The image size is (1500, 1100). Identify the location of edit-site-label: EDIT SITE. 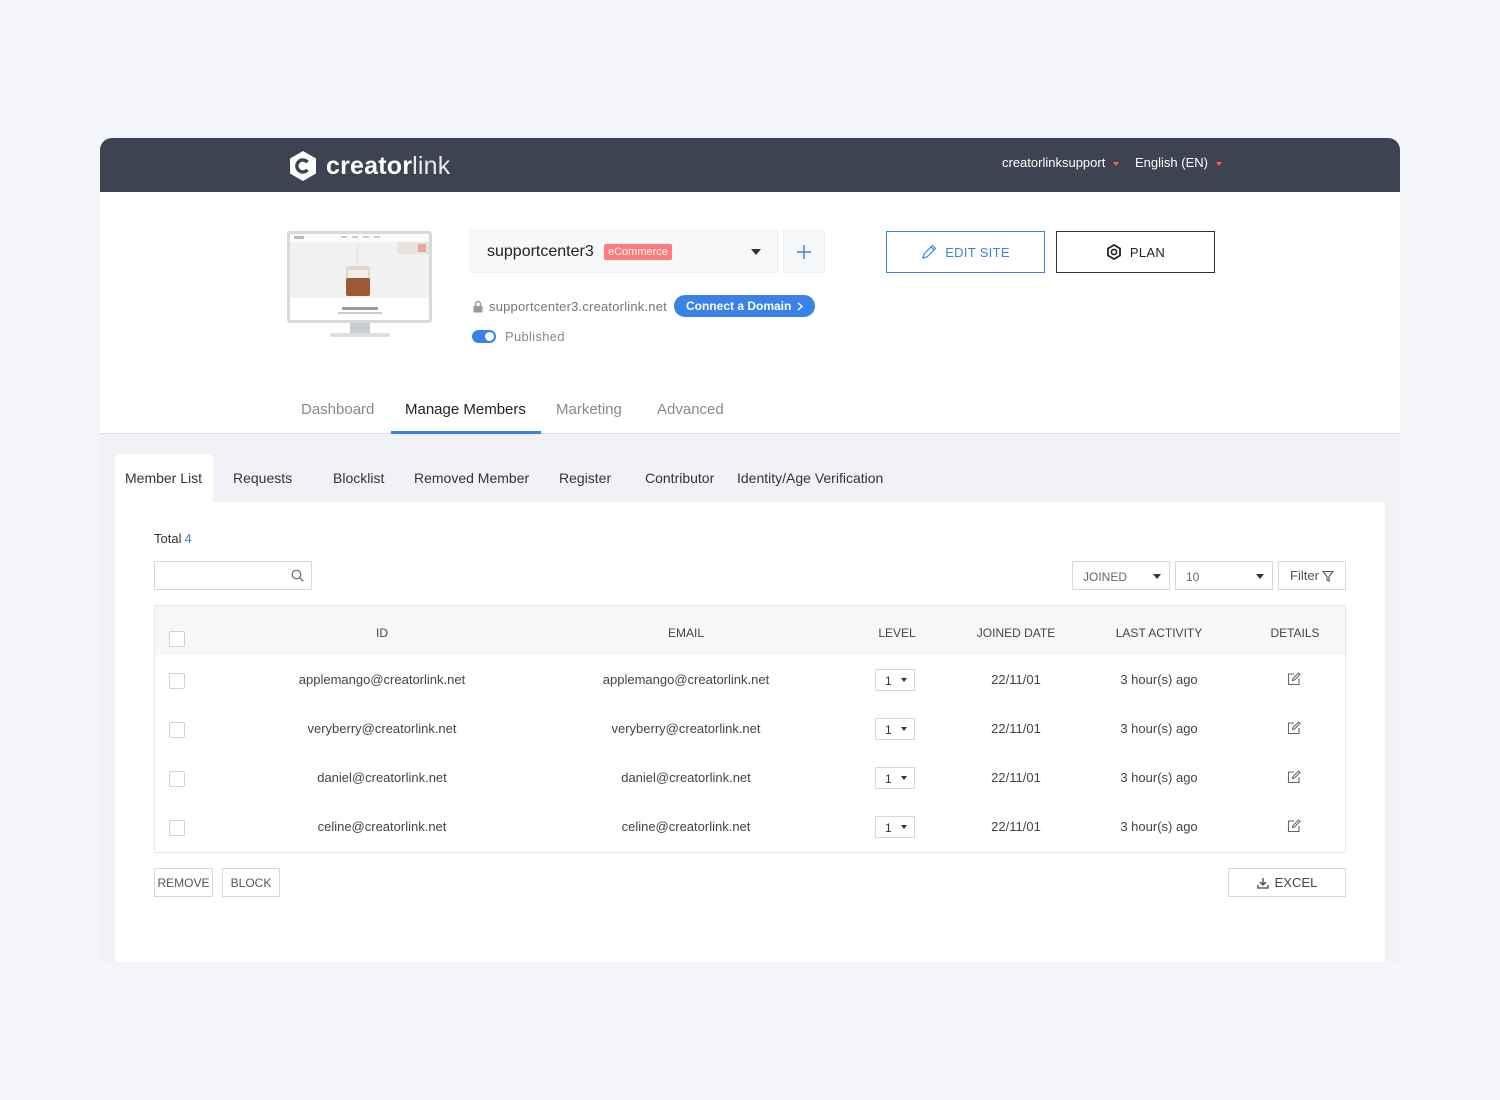
(977, 252).